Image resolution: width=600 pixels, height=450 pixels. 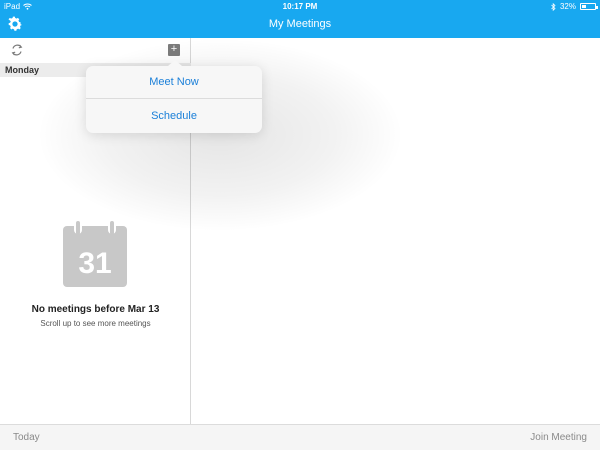 What do you see at coordinates (17, 50) in the screenshot?
I see `sync-icon` at bounding box center [17, 50].